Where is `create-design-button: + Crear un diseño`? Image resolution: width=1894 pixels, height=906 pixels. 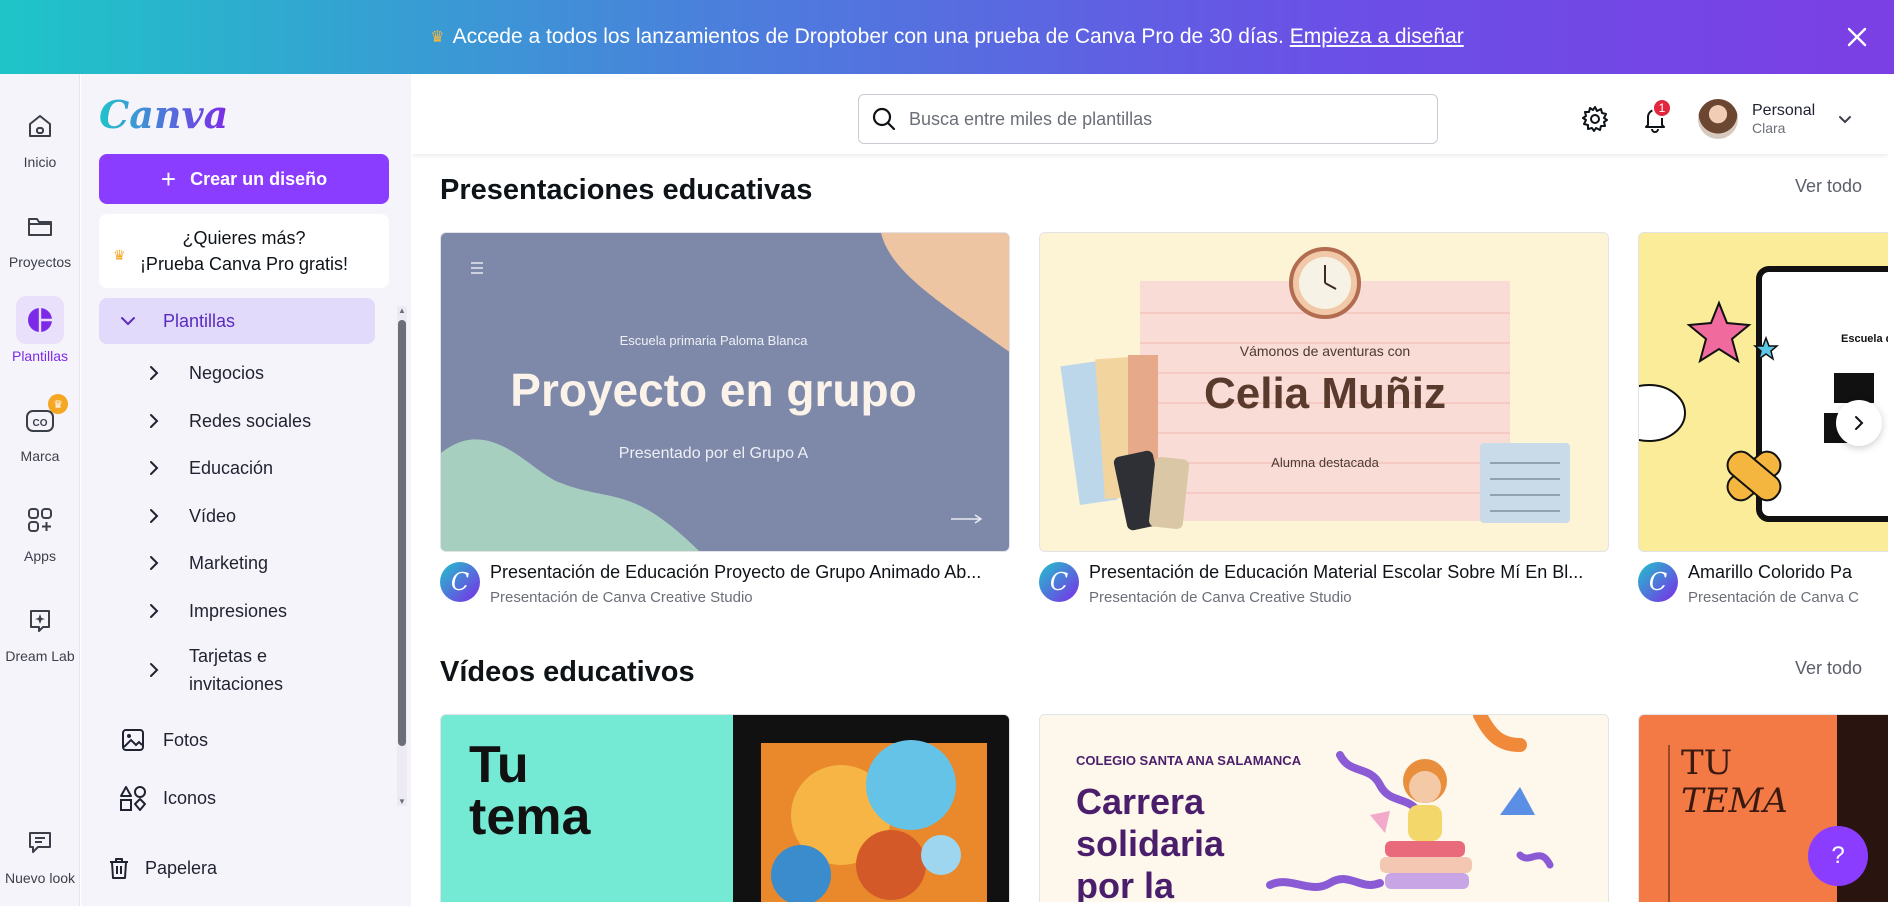 create-design-button: + Crear un diseño is located at coordinates (244, 179).